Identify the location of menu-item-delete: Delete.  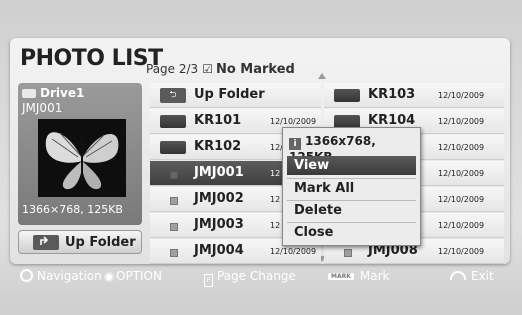
(351, 209).